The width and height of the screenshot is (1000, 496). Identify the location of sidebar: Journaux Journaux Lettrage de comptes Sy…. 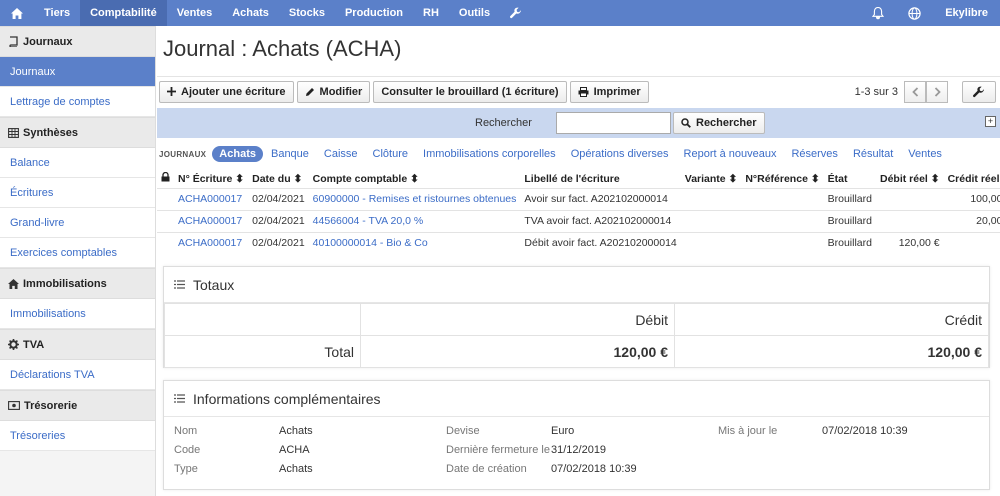
(78, 261).